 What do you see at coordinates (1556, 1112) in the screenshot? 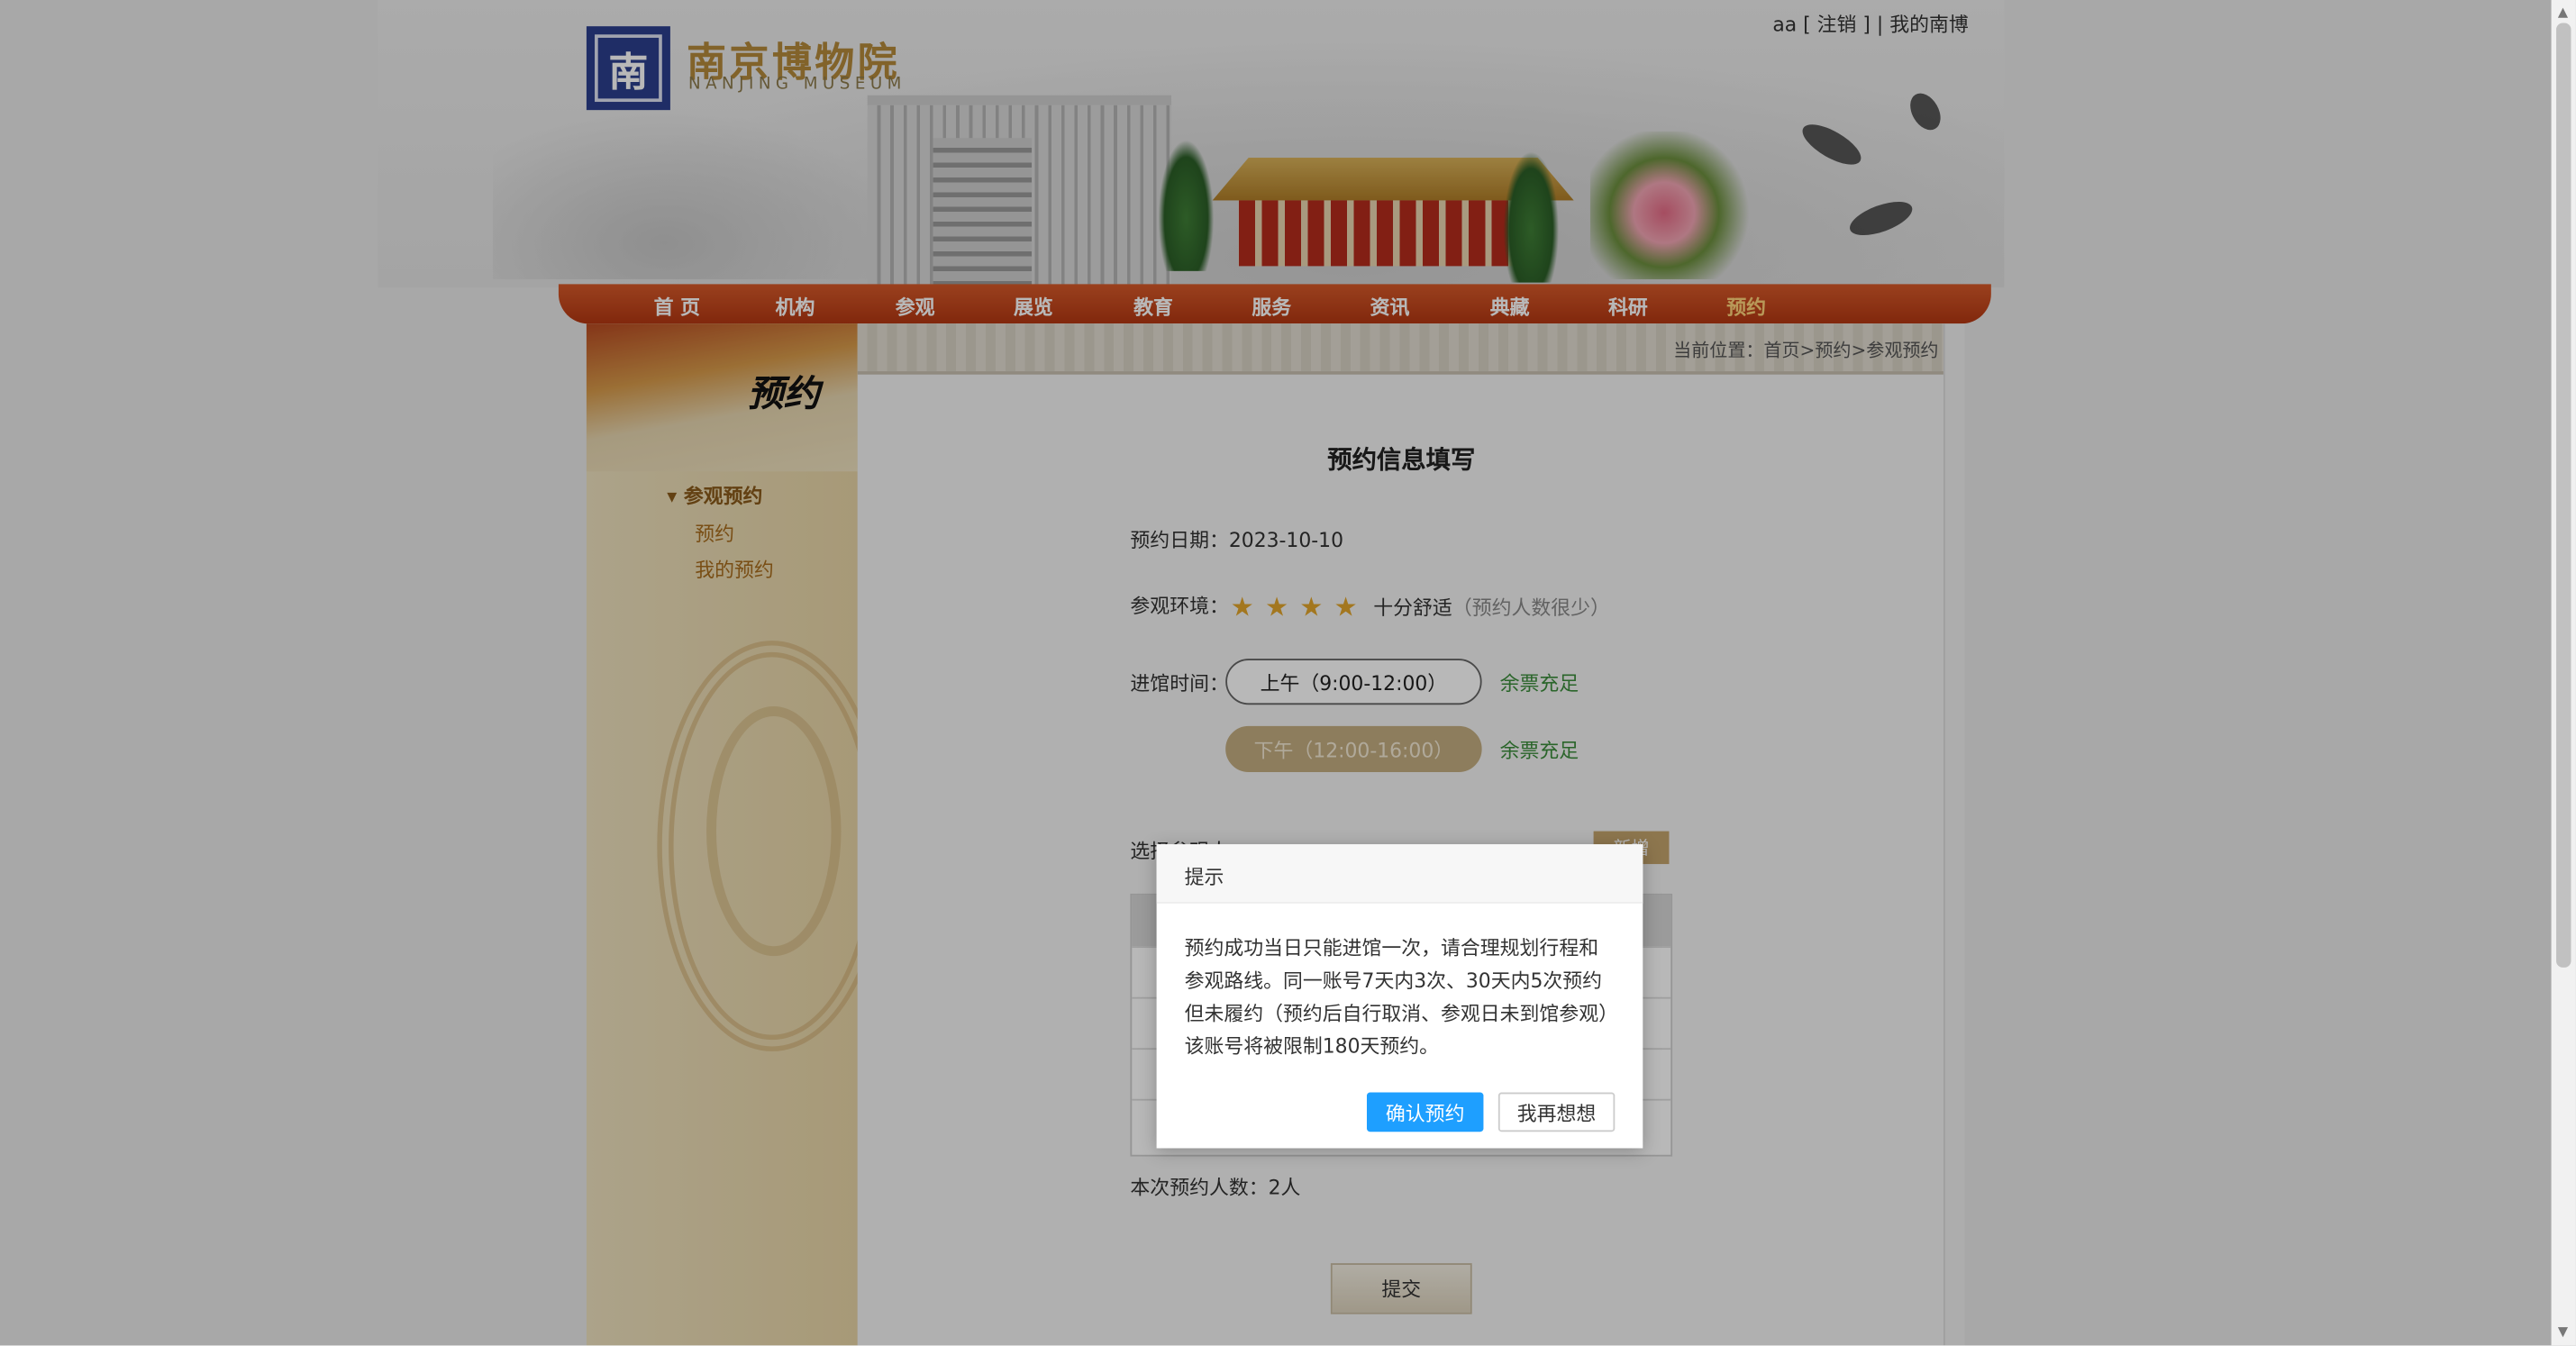
I see `reconsider-button: 我再想想` at bounding box center [1556, 1112].